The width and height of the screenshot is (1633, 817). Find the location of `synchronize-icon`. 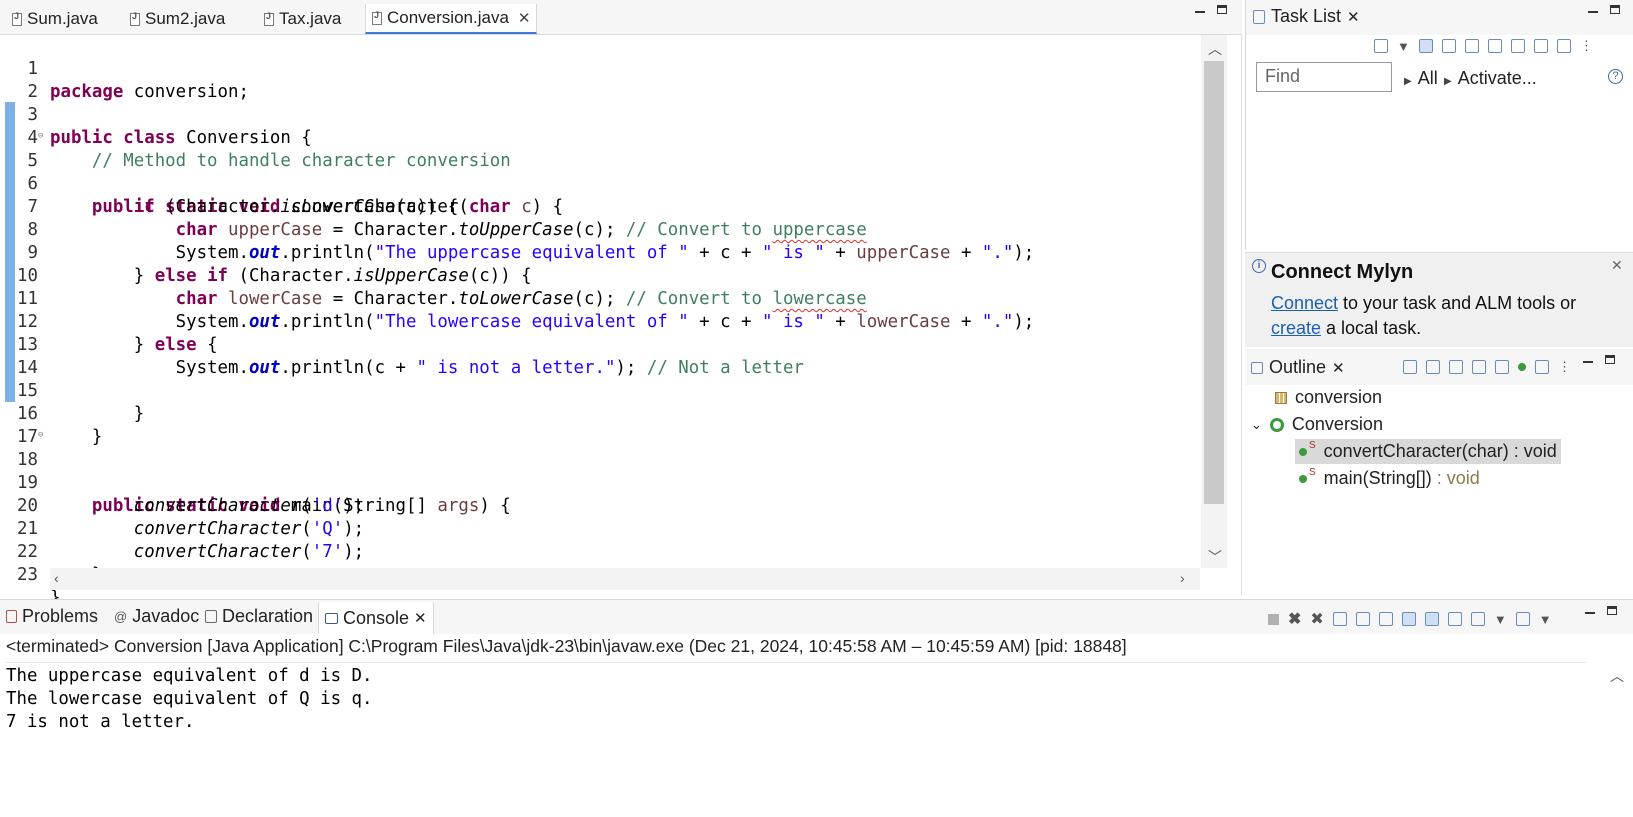

synchronize-icon is located at coordinates (1471, 46).